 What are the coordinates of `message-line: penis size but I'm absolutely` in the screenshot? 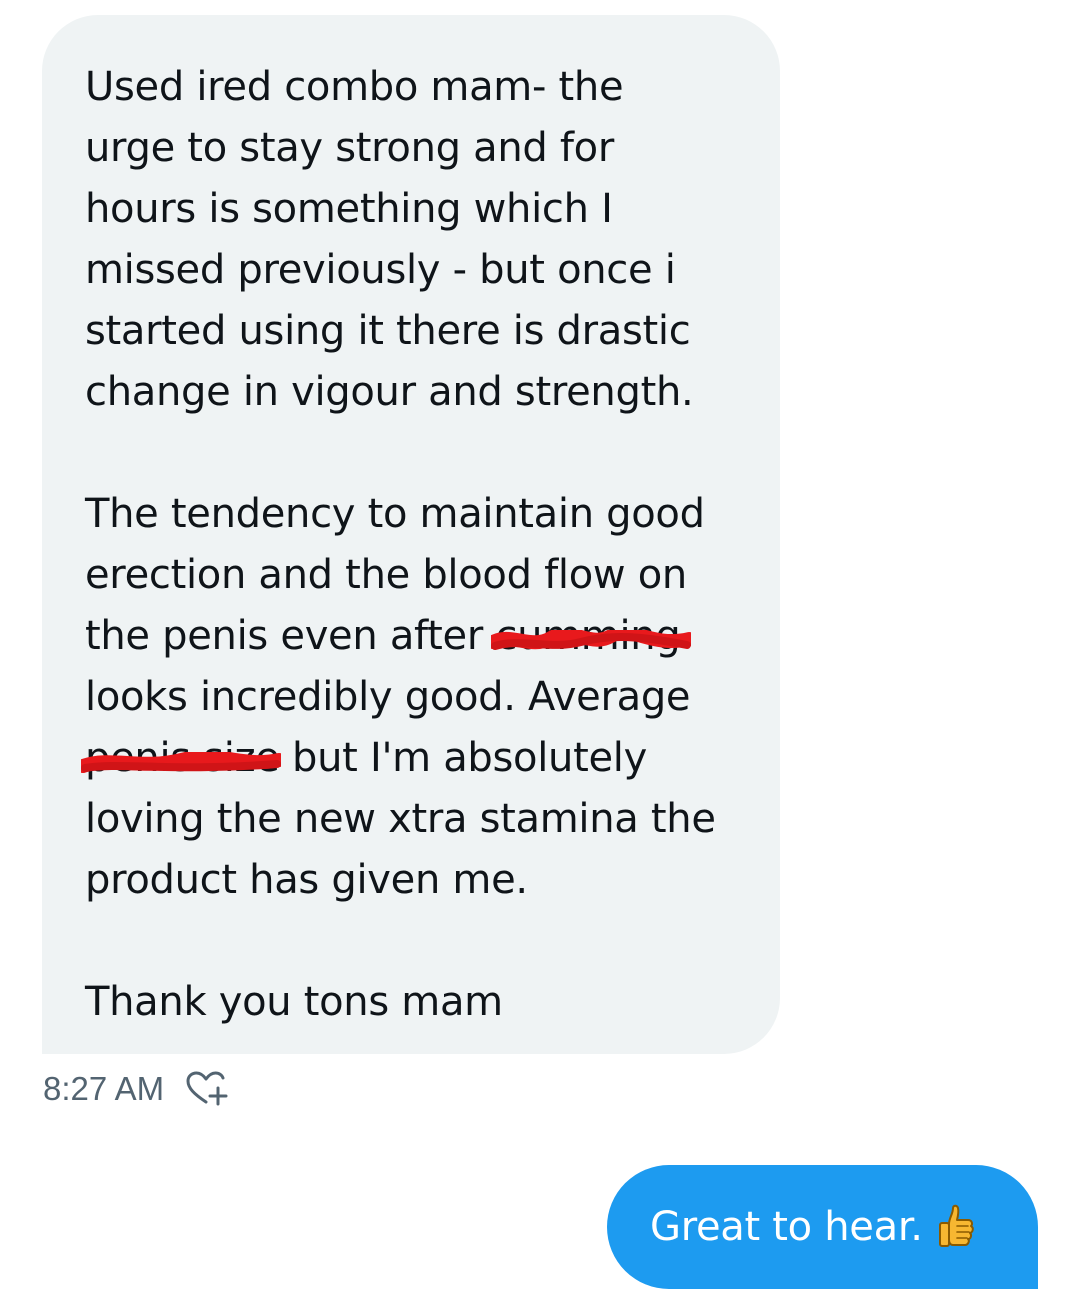 It's located at (430, 758).